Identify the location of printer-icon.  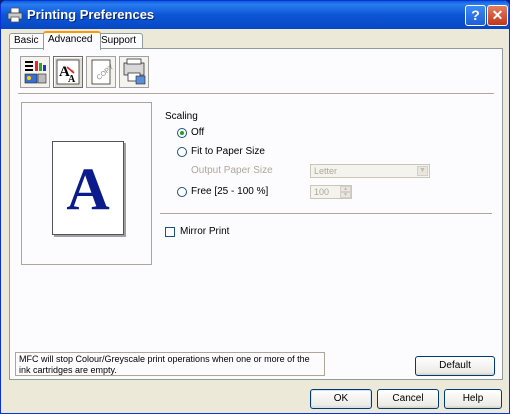
(15, 15).